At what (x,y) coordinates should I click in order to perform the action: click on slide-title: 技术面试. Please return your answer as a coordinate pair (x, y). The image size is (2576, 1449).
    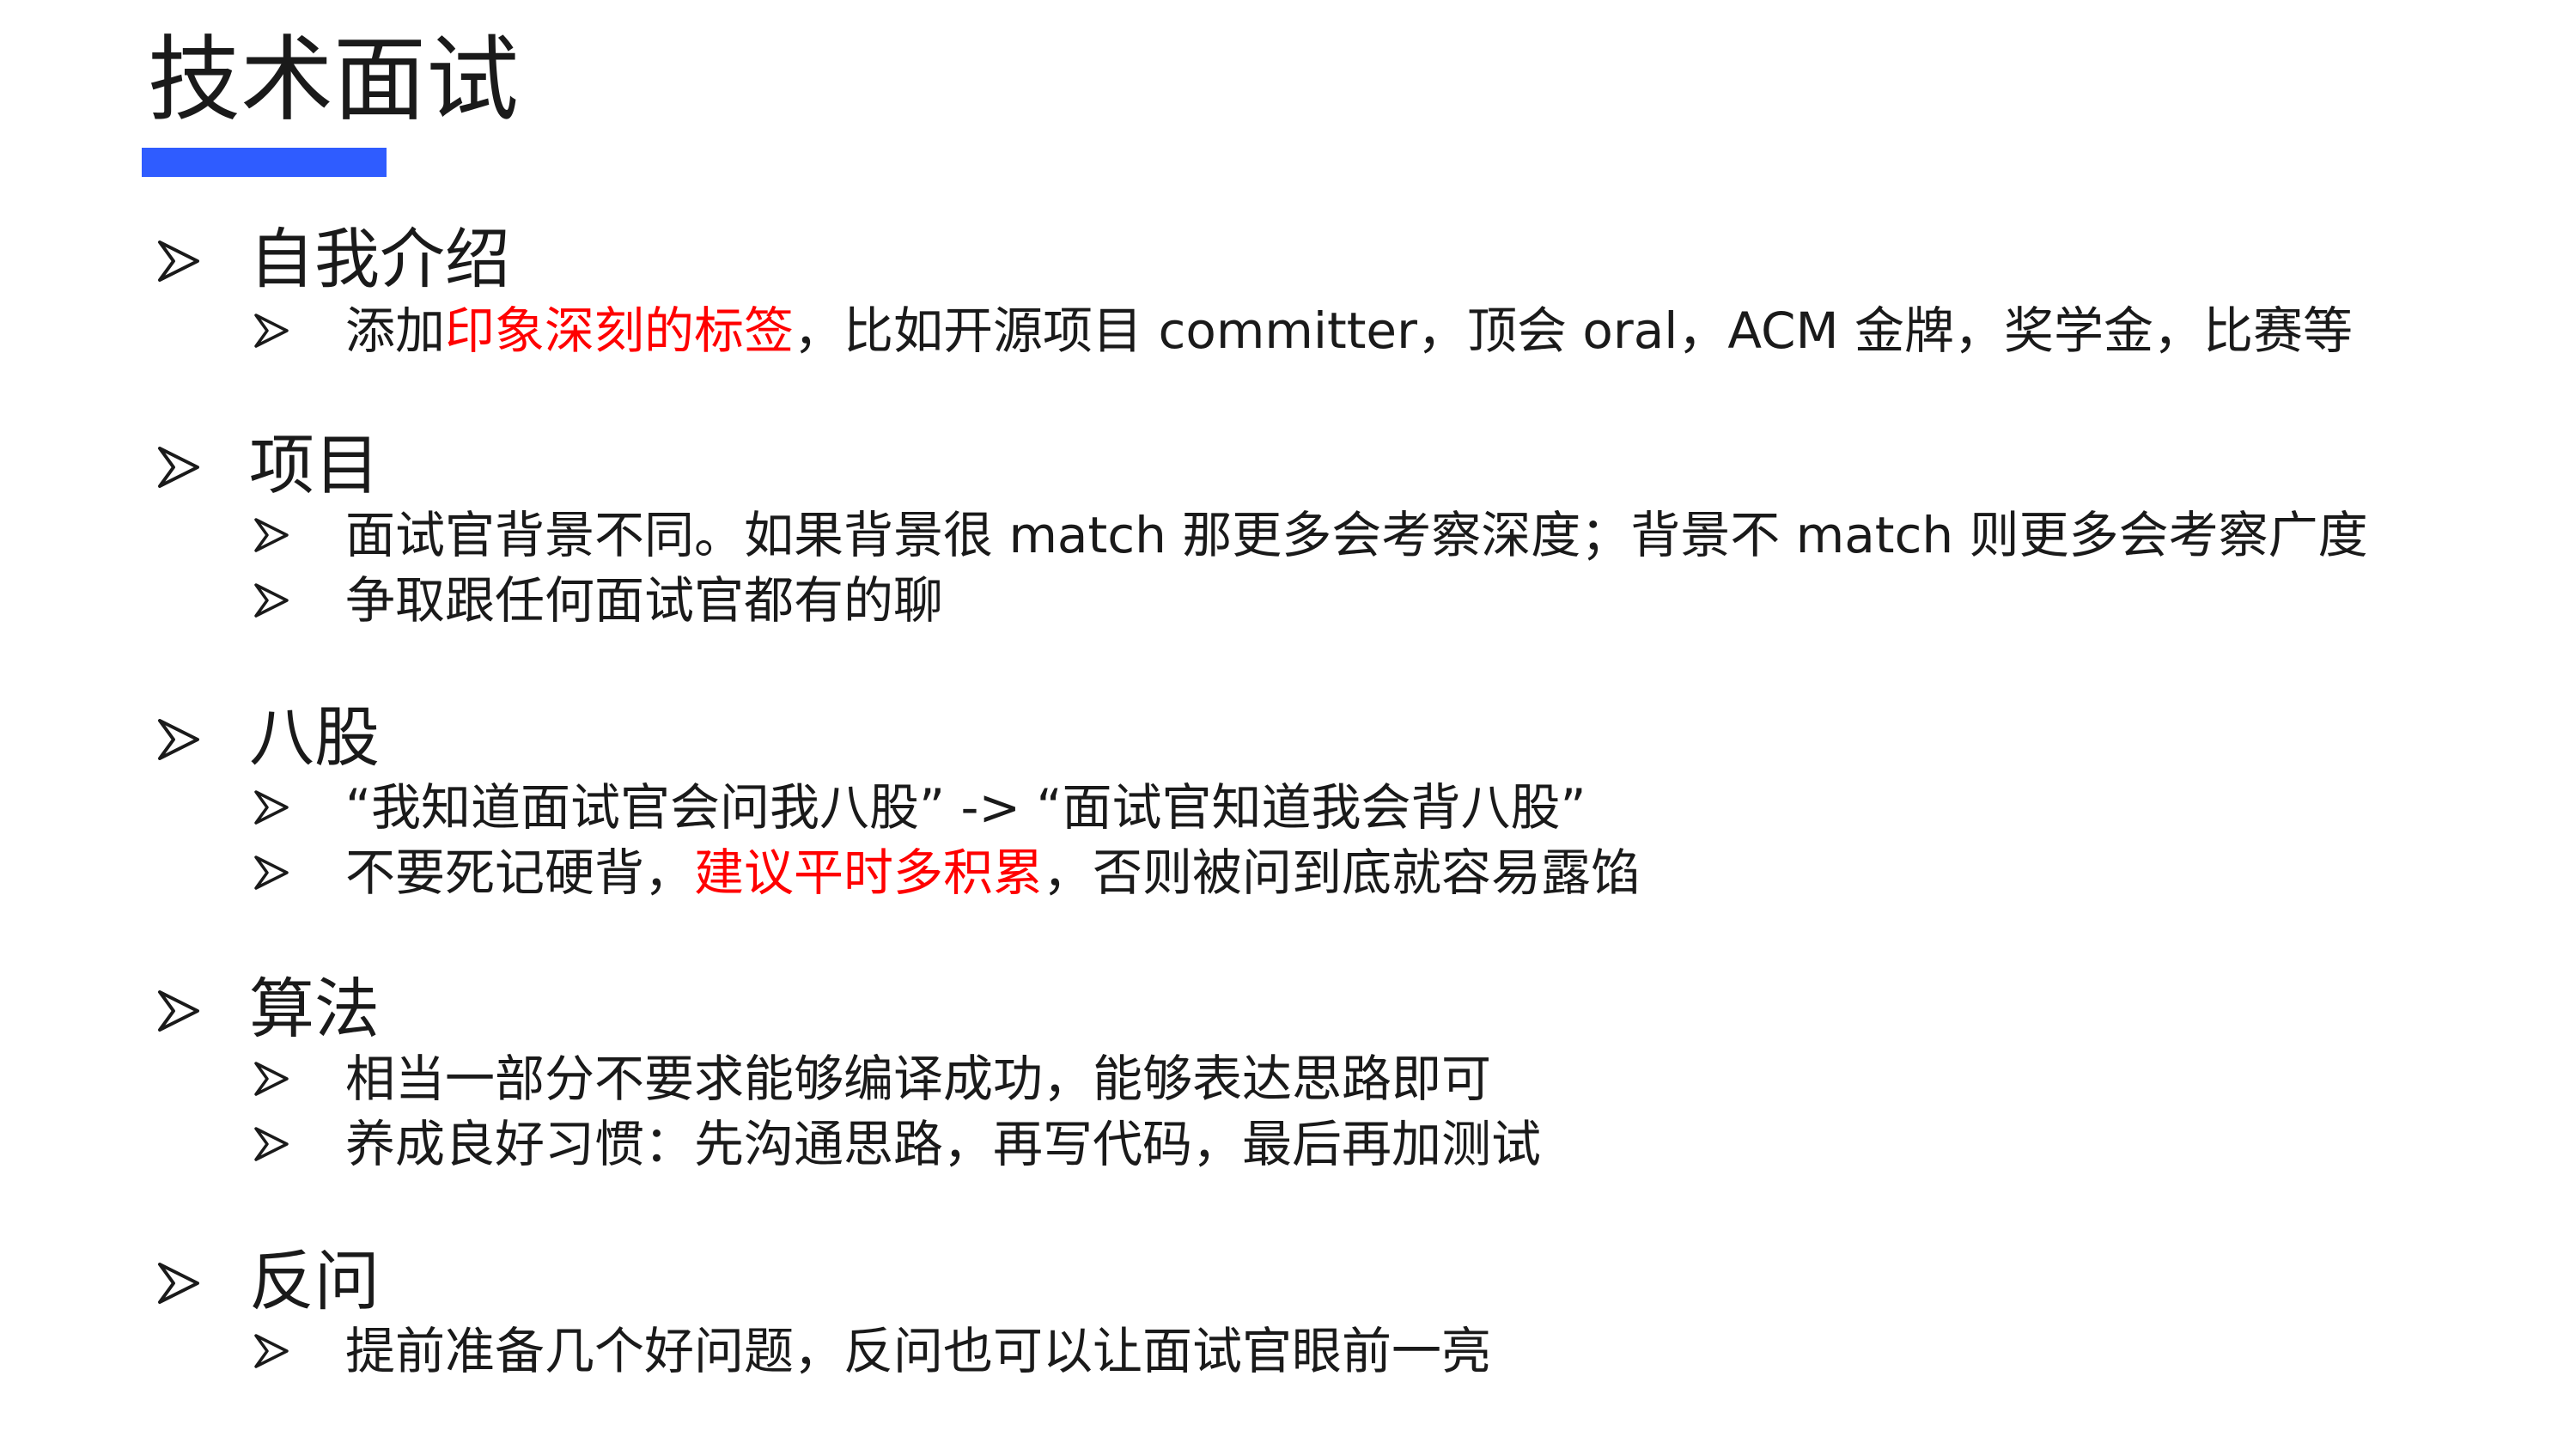
    Looking at the image, I should click on (334, 80).